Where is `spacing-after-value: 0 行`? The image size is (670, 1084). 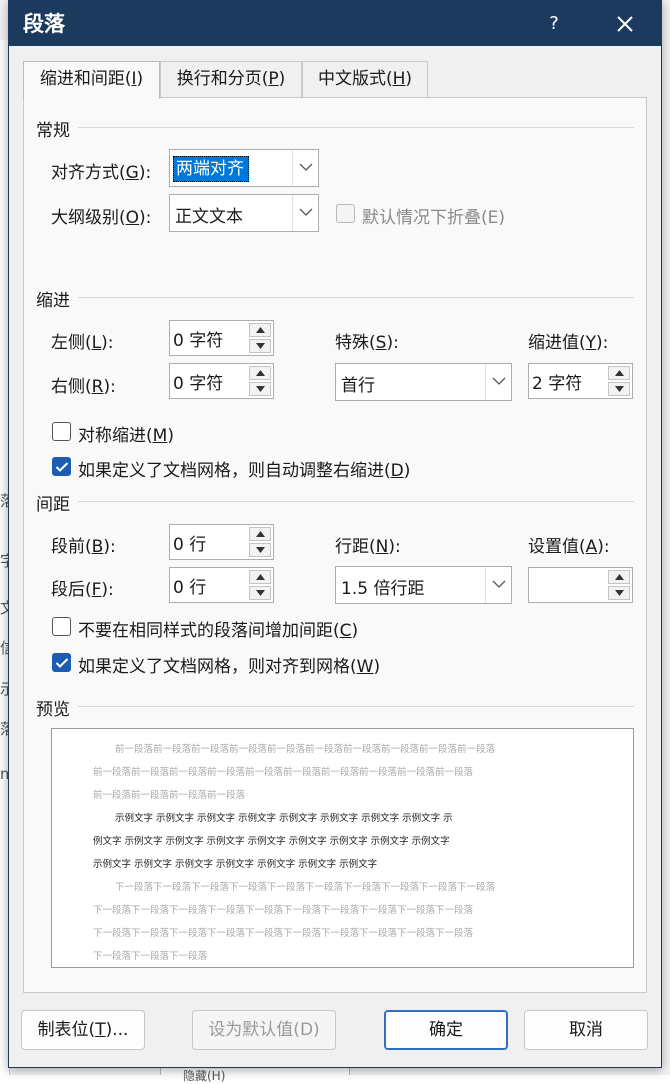
spacing-after-value: 0 行 is located at coordinates (189, 585).